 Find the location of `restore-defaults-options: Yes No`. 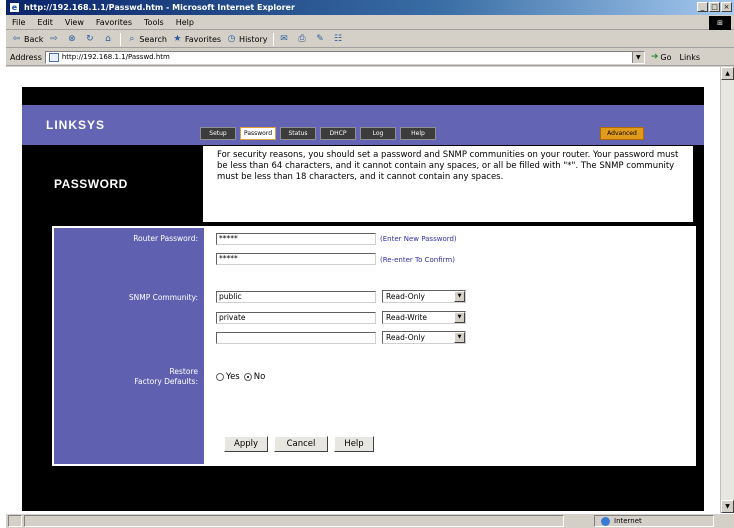

restore-defaults-options: Yes No is located at coordinates (240, 377).